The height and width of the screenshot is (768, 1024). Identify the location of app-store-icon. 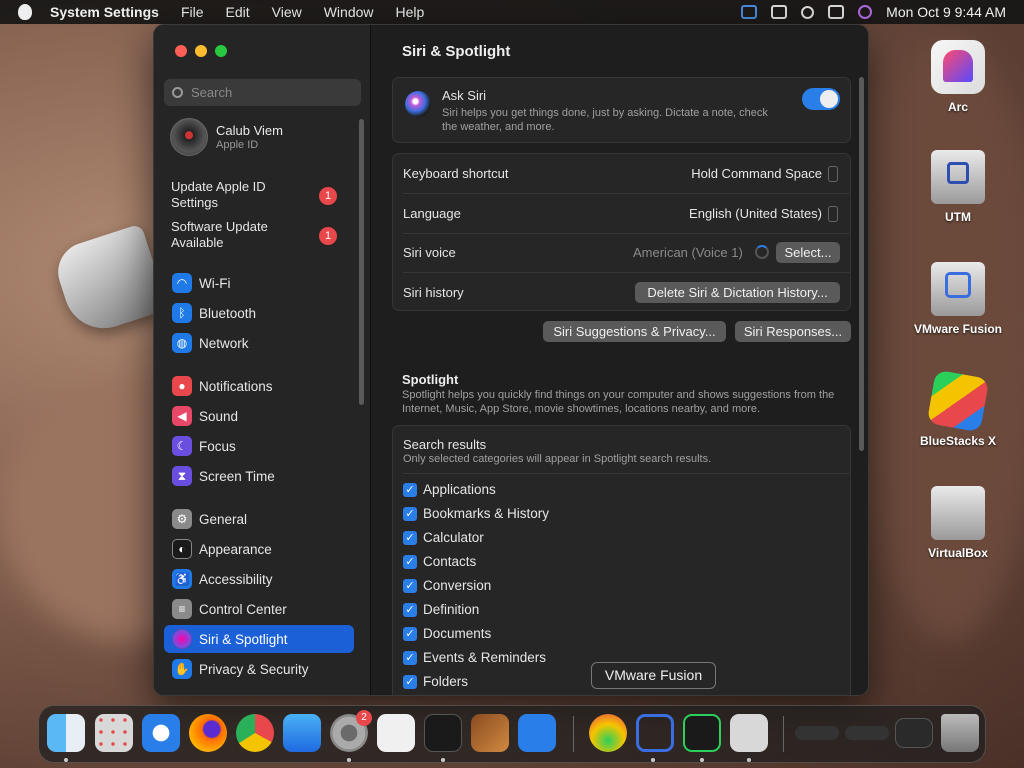
(302, 733).